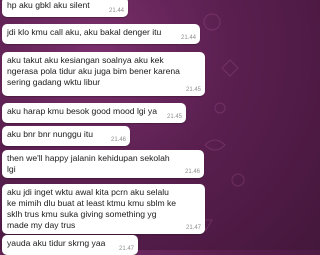 The height and width of the screenshot is (255, 320). Describe the element at coordinates (50, 134) in the screenshot. I see `message-text: aku bnr bnr nunggu itu` at that location.